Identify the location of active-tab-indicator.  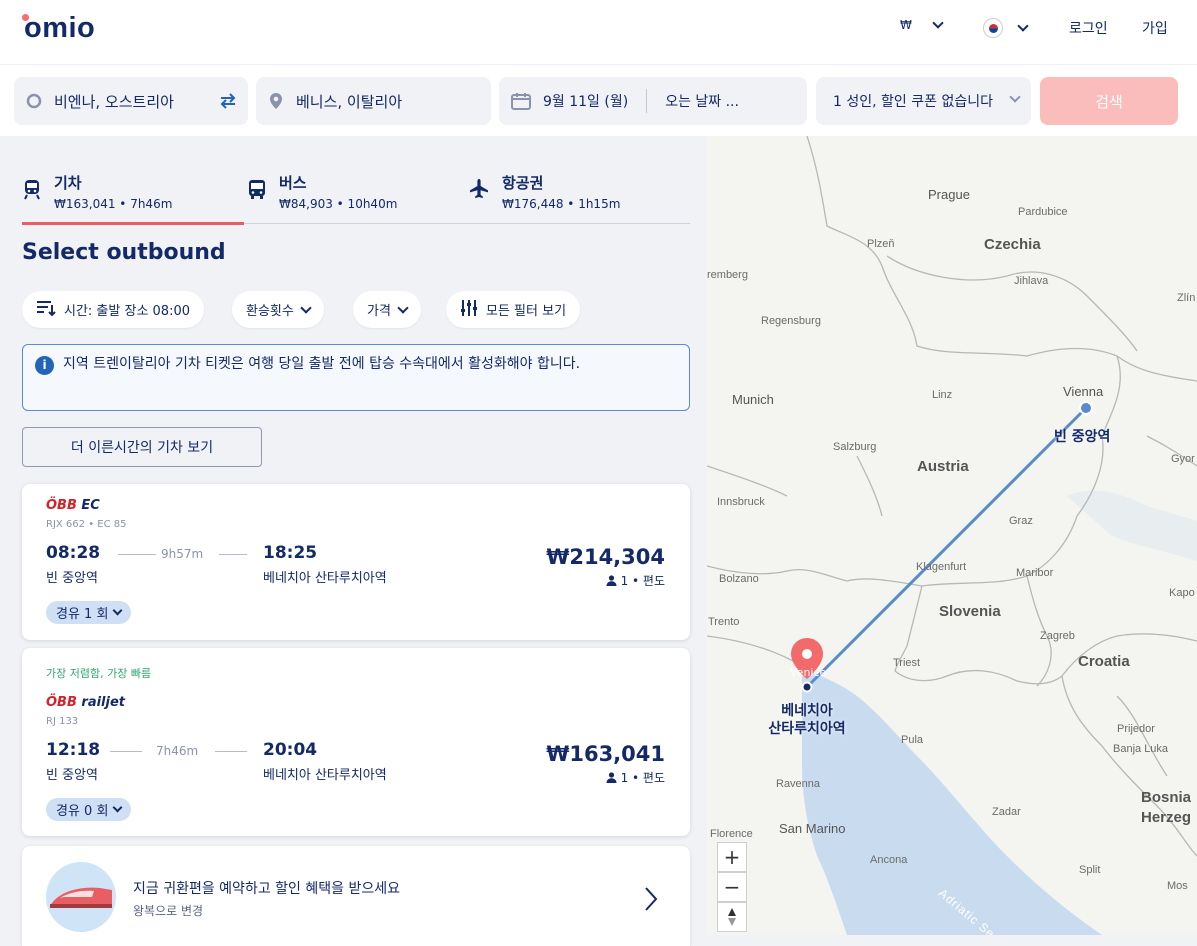
(133, 223).